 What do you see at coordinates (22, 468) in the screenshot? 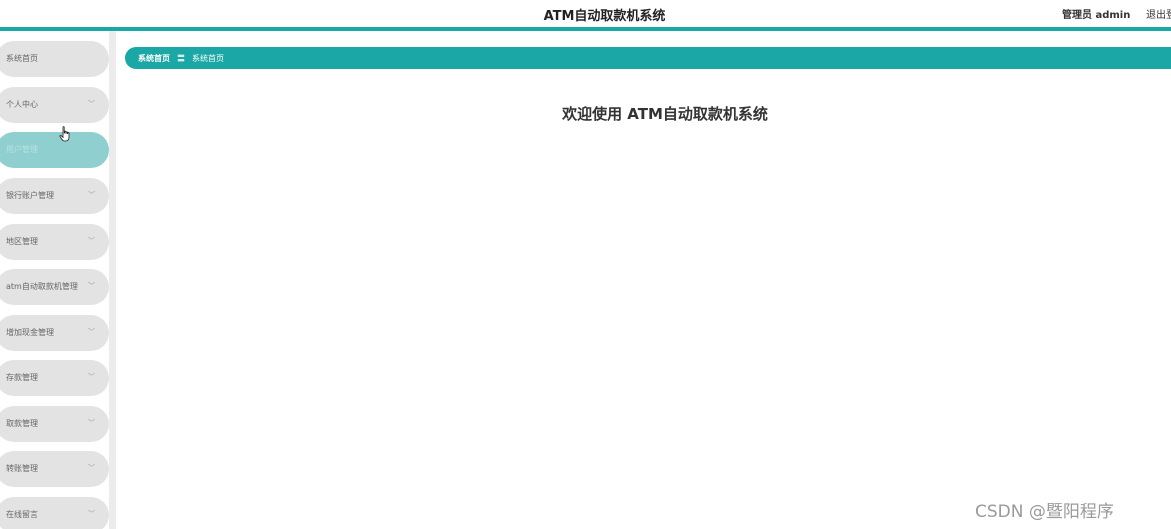
I see `sidebar-item-label: 转账管理` at bounding box center [22, 468].